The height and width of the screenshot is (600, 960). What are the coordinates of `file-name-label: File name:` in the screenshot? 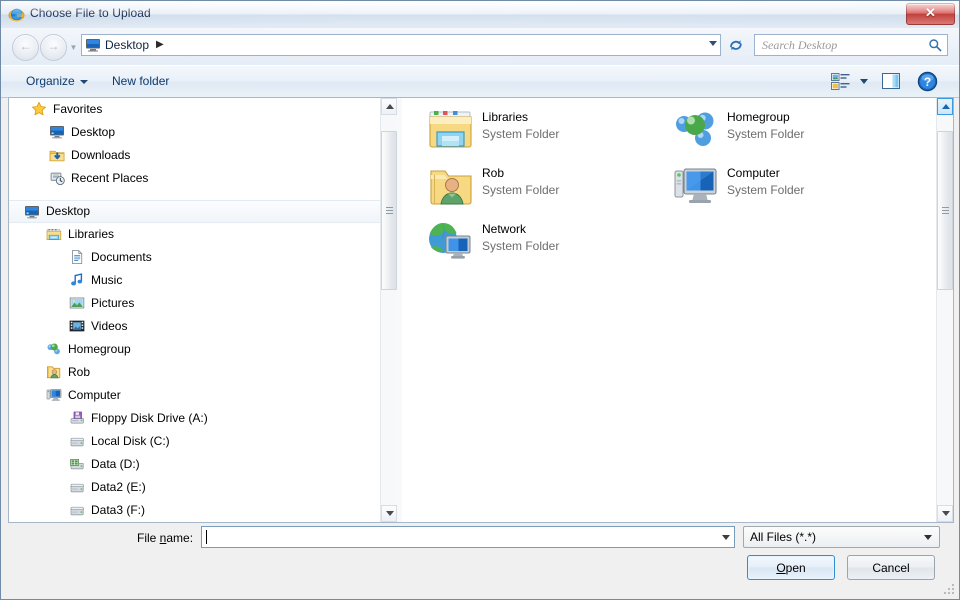 It's located at (165, 538).